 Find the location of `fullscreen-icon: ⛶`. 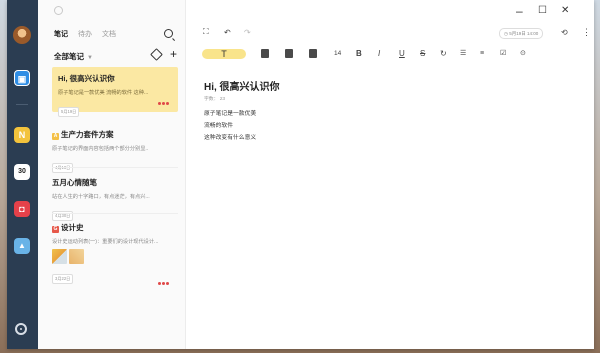

fullscreen-icon: ⛶ is located at coordinates (206, 32).